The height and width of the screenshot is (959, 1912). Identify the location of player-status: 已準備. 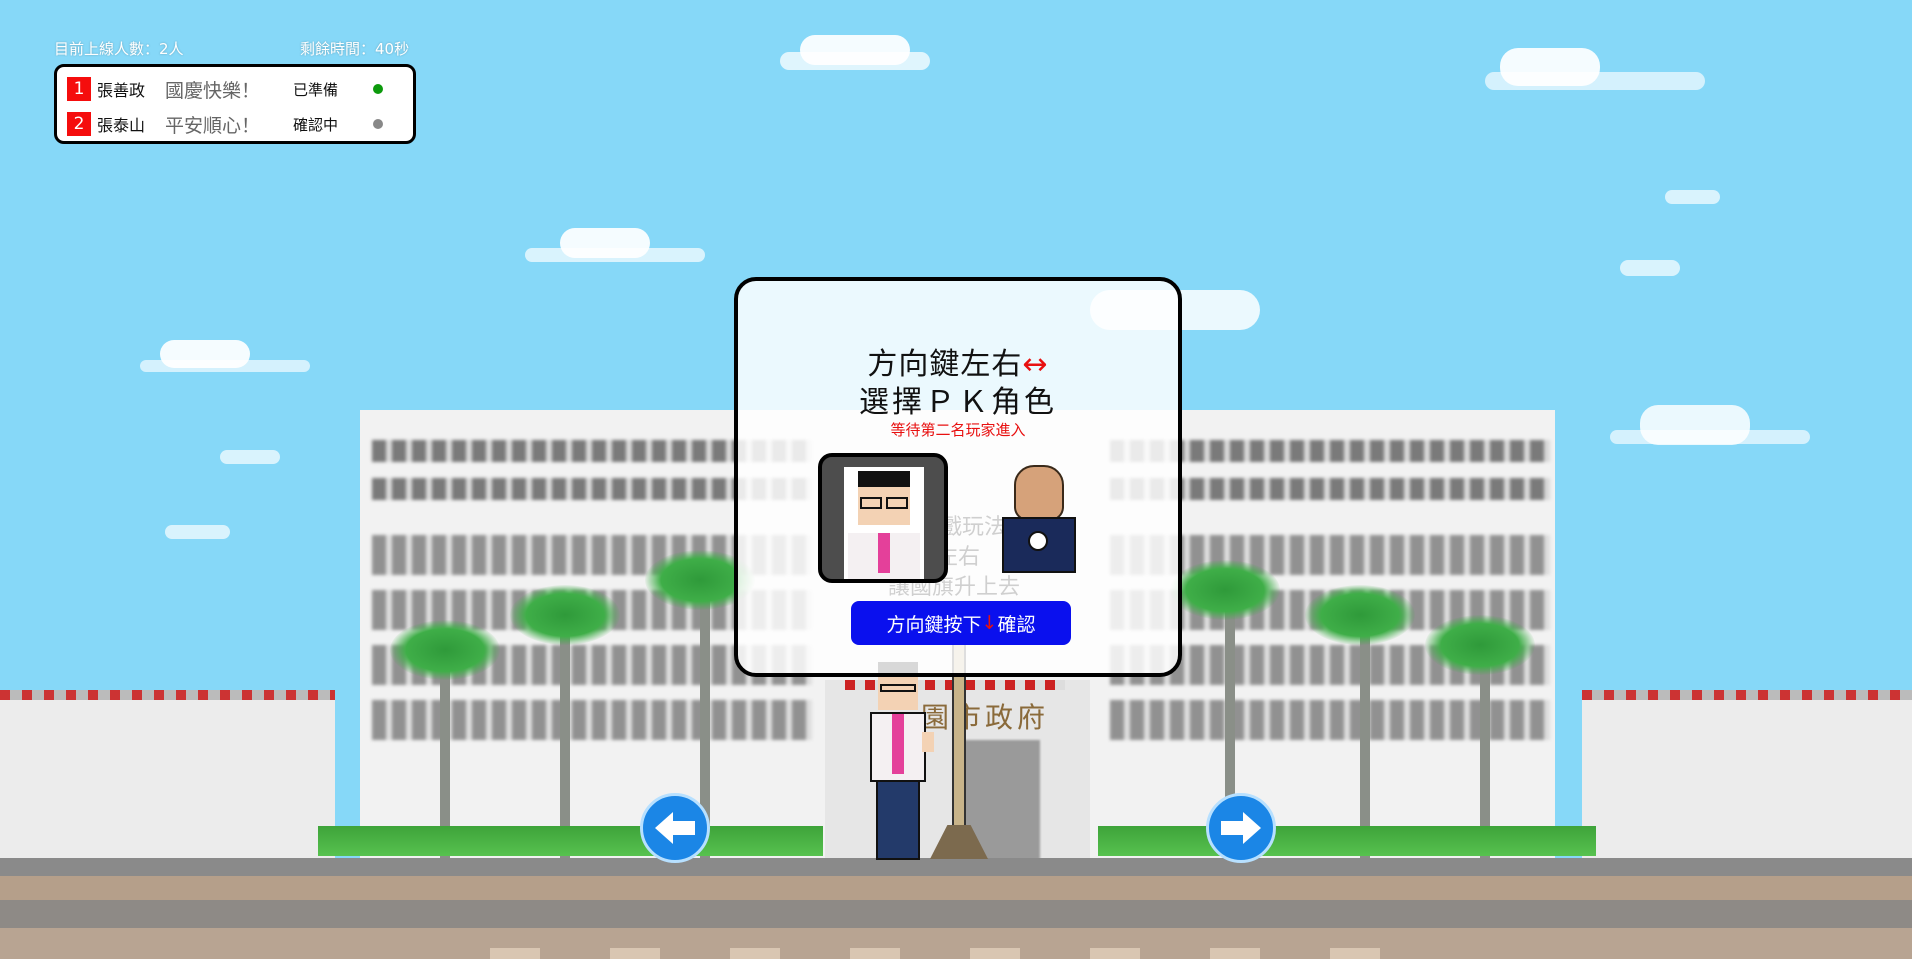
(316, 89).